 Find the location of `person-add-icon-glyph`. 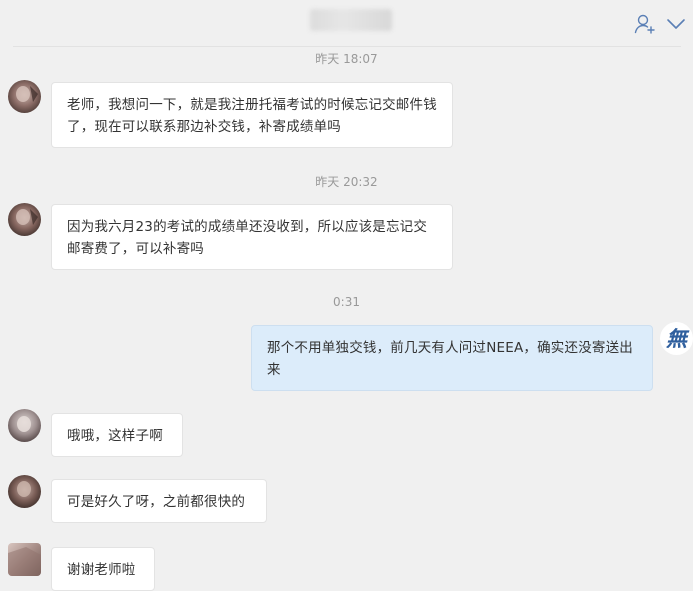

person-add-icon-glyph is located at coordinates (644, 24).